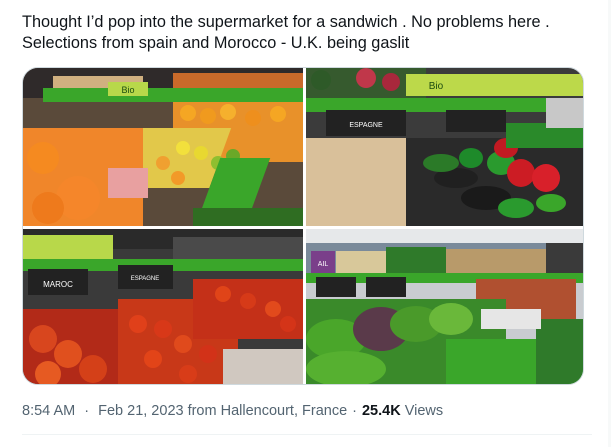 The height and width of the screenshot is (447, 611). What do you see at coordinates (381, 411) in the screenshot?
I see `views-count: 25.4K` at bounding box center [381, 411].